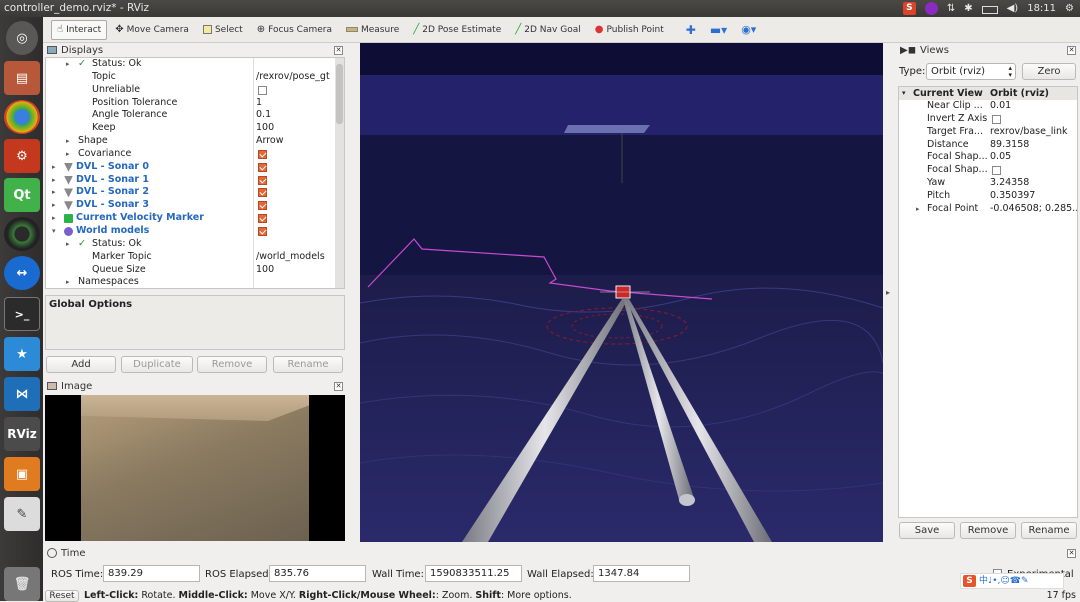 This screenshot has width=1080, height=602. I want to click on view-property-value: 89.3158, so click(1009, 145).